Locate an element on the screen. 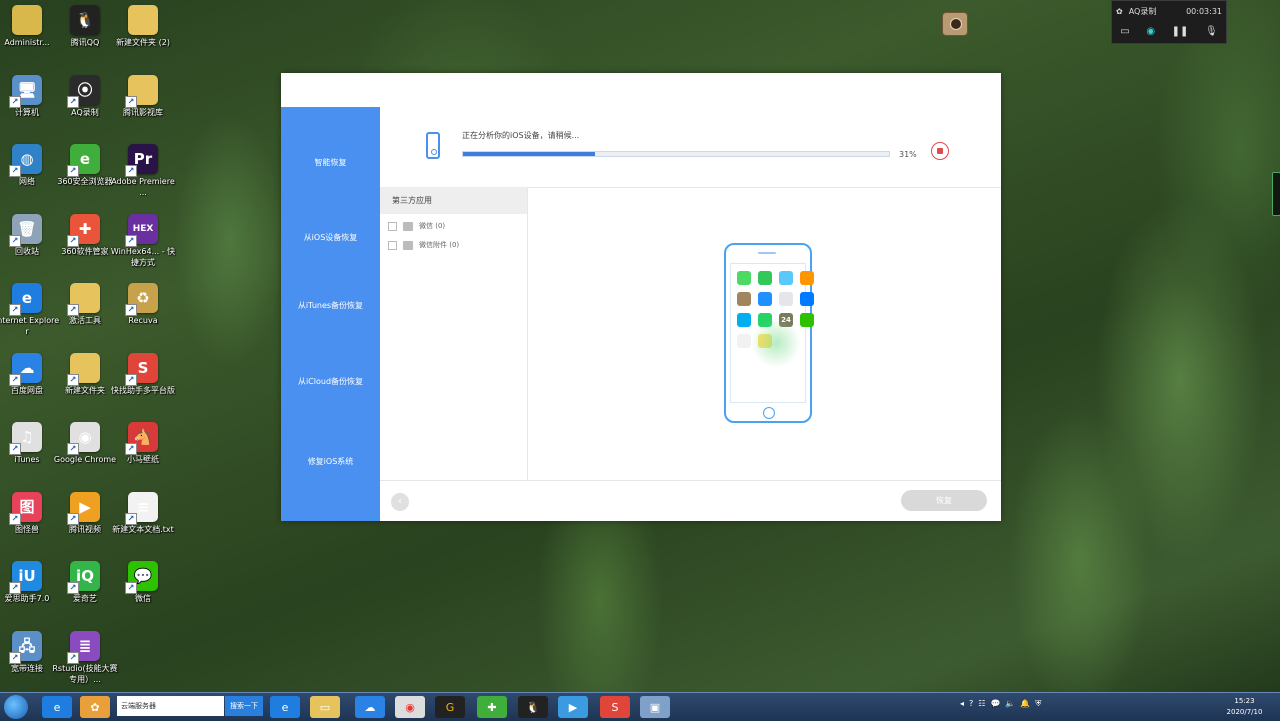 This screenshot has width=1280, height=721. sidebar-item-icloud-backup: 从iCloud备份恢复 is located at coordinates (330, 381).